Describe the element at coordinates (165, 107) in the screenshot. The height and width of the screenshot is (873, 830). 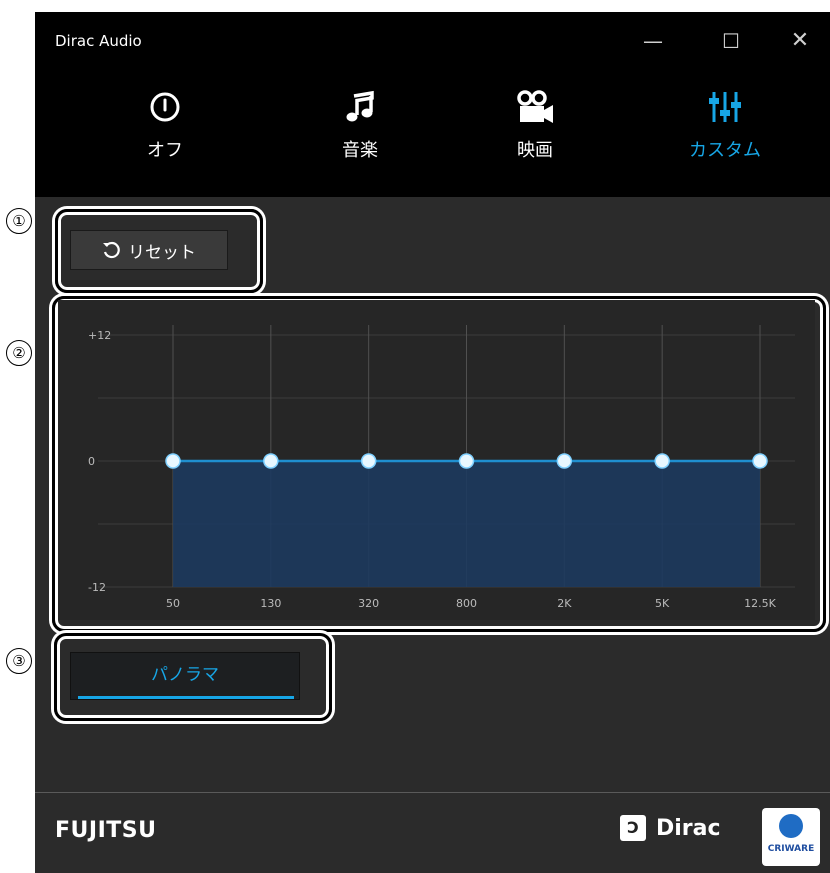
I see `power-icon` at that location.